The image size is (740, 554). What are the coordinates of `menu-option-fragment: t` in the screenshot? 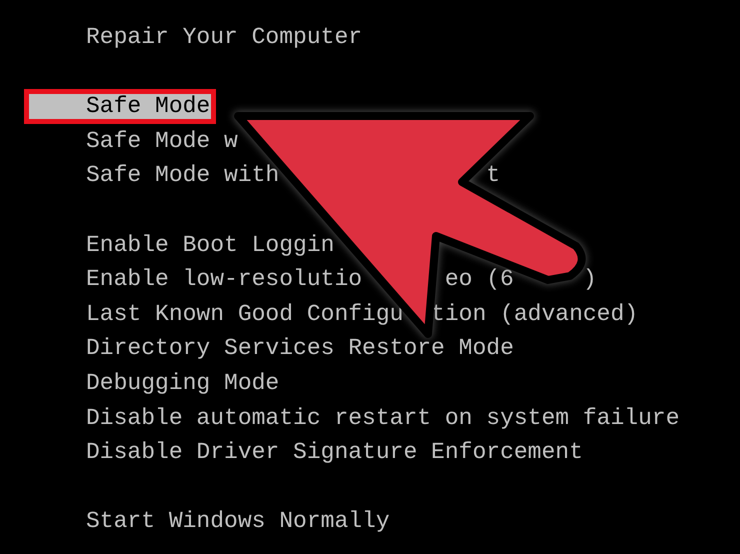 It's located at (493, 175).